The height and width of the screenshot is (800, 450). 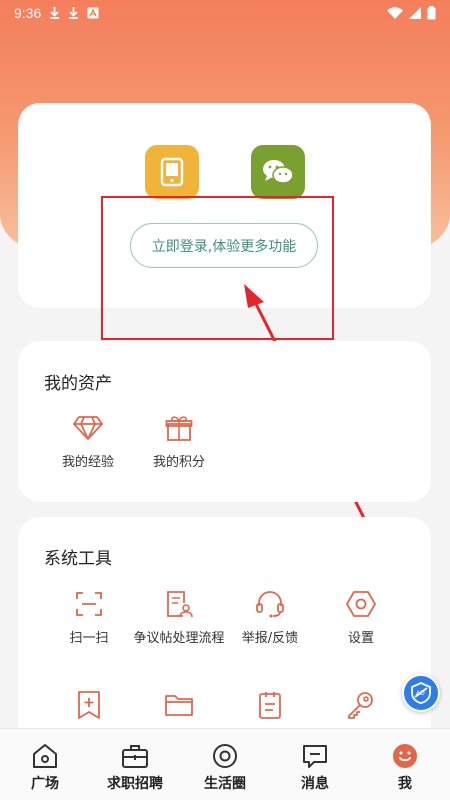 I want to click on profile-icon, so click(x=405, y=756).